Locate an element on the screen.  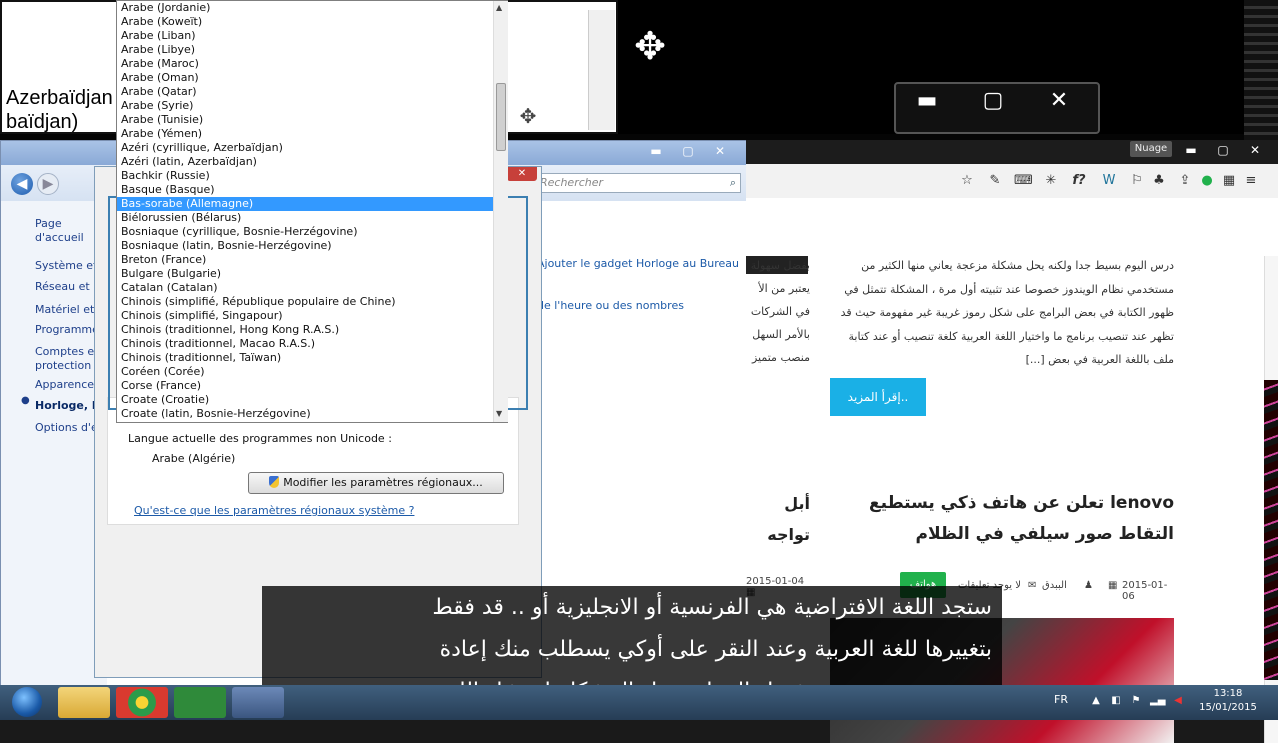
sidebar-item-hardware: Matériel et audio is located at coordinates (68, 309).